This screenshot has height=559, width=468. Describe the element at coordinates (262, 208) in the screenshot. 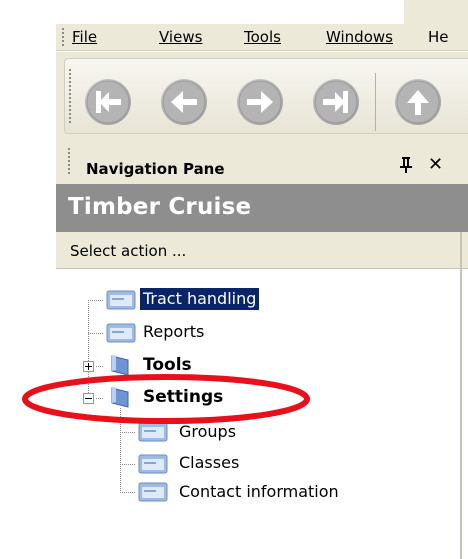

I see `app-title-band: Timber Cruise` at that location.